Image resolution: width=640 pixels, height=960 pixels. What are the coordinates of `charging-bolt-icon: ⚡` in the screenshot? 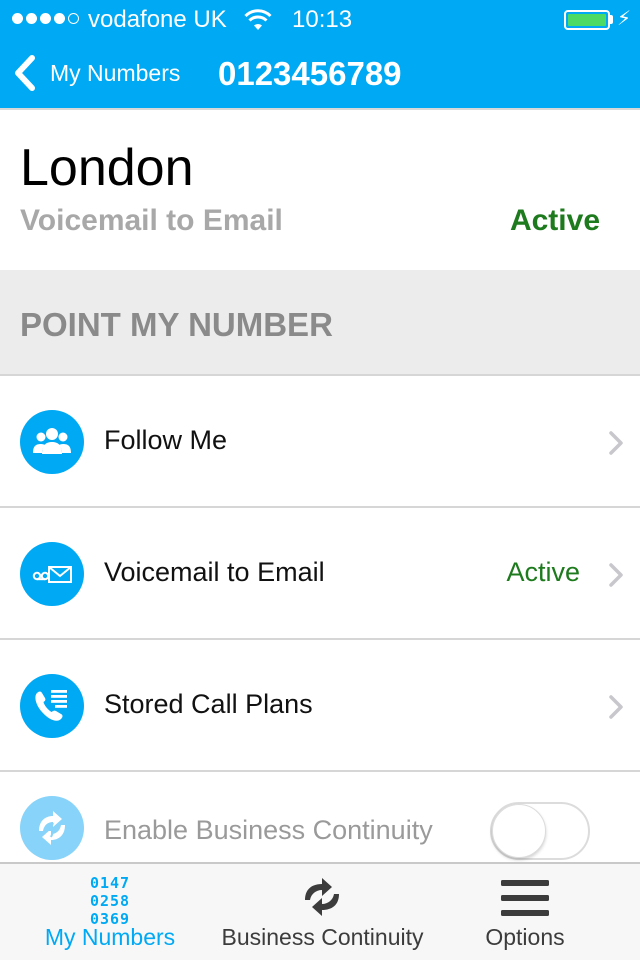 It's located at (624, 19).